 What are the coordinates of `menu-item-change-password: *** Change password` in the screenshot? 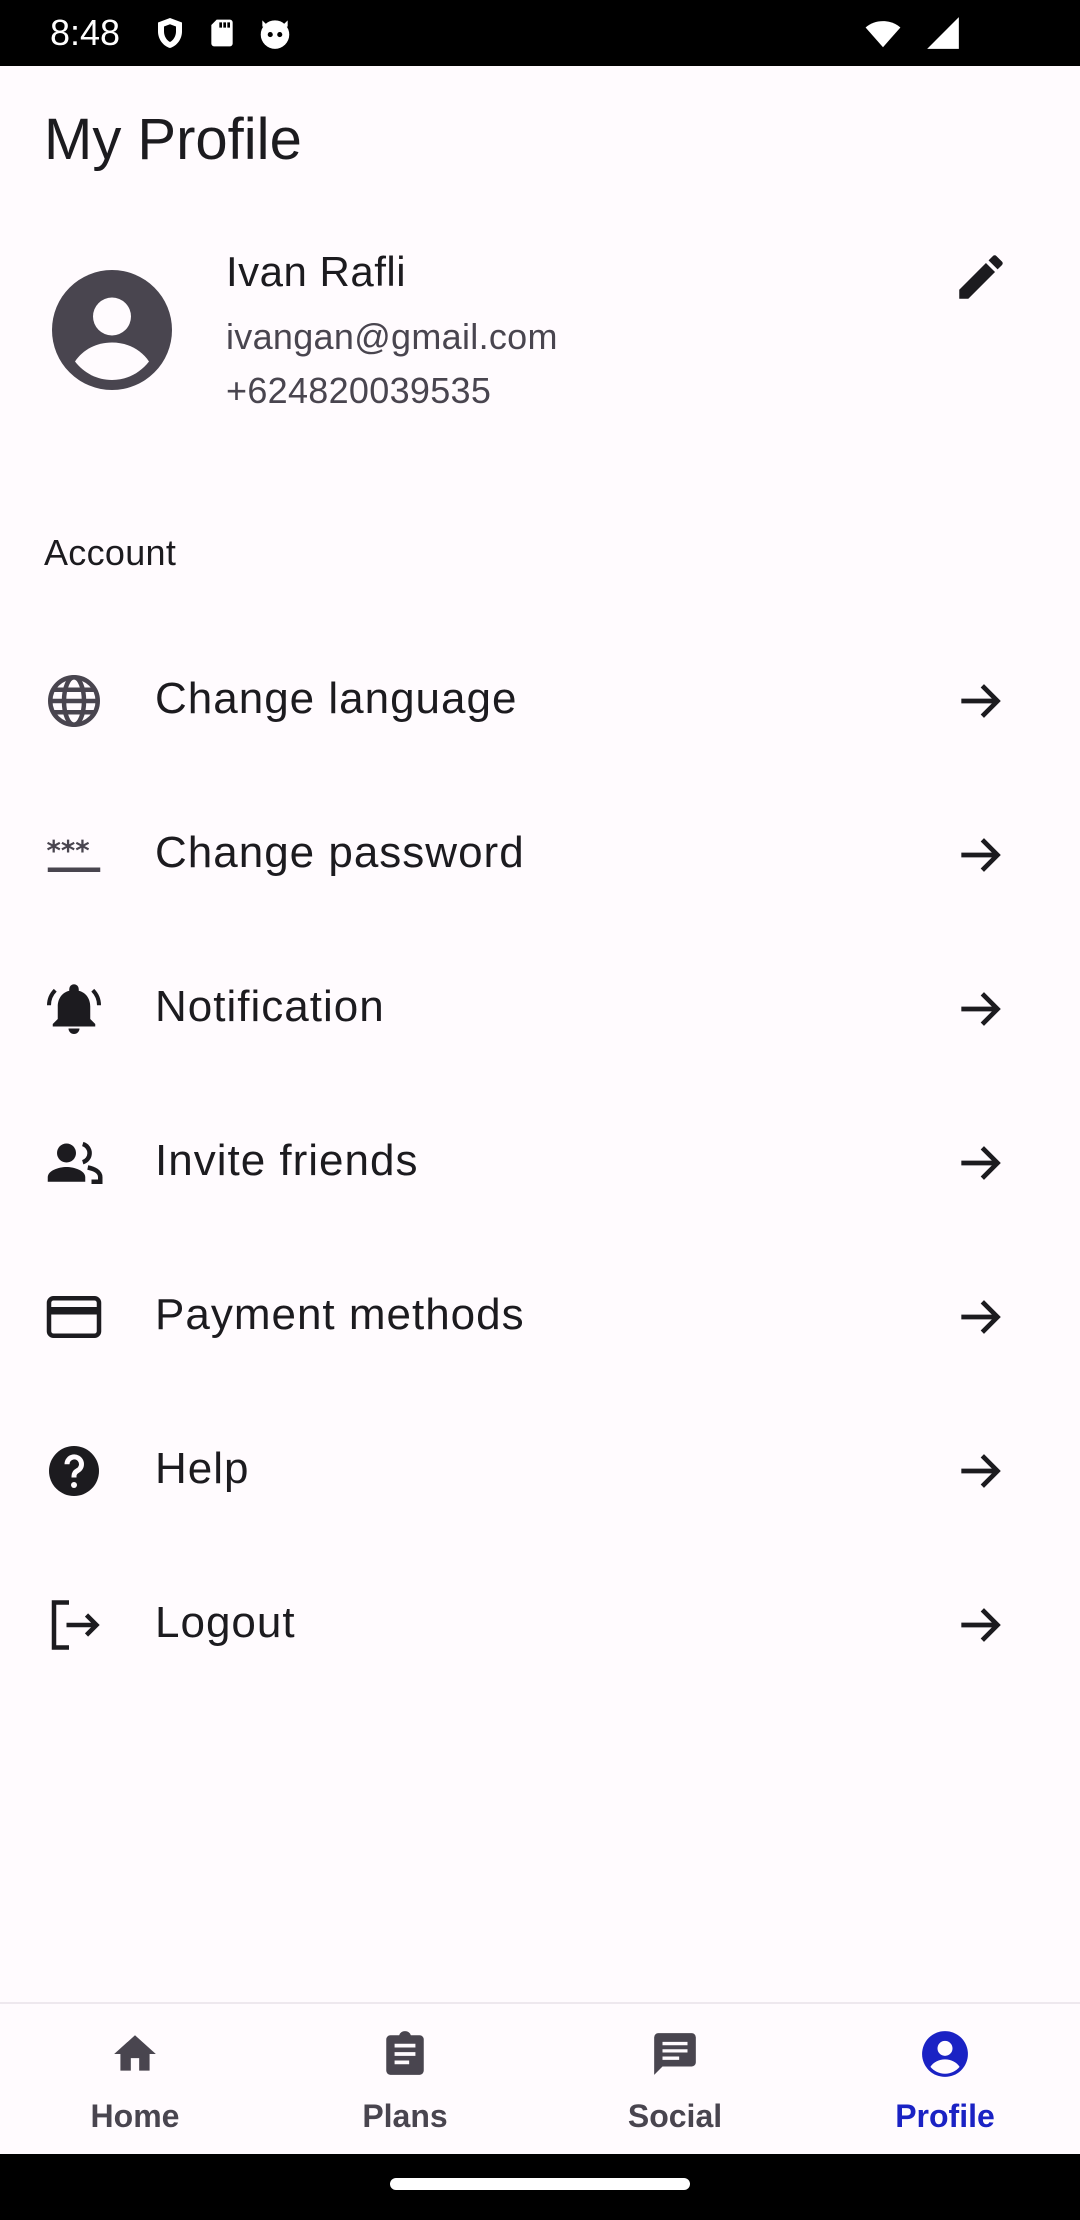 It's located at (540, 855).